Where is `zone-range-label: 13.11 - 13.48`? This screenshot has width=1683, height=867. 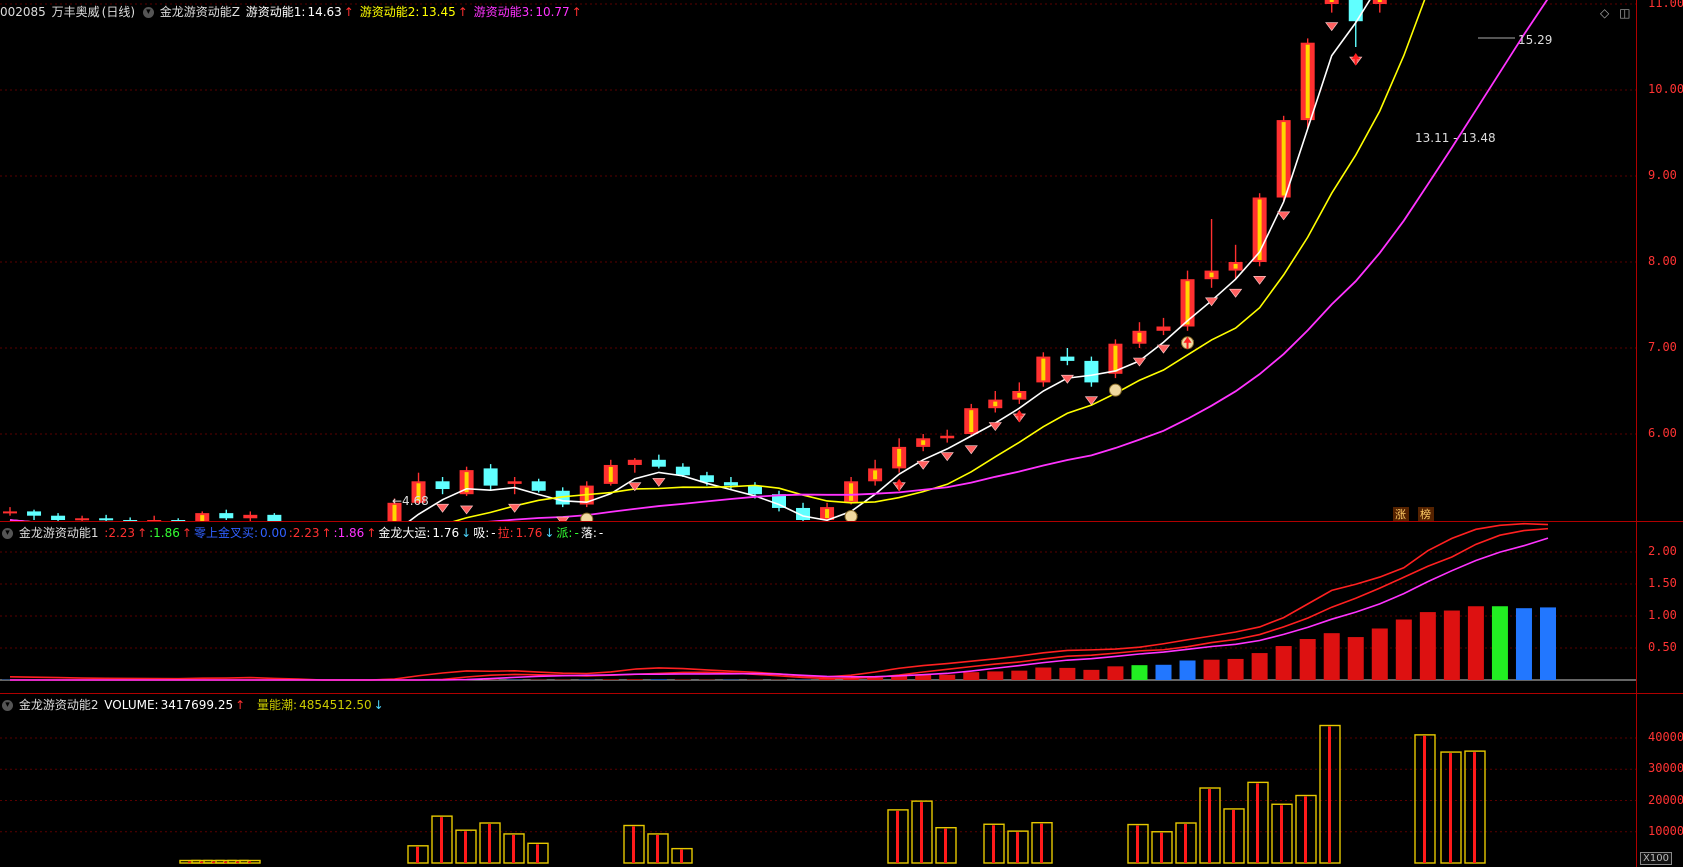
zone-range-label: 13.11 - 13.48 is located at coordinates (1455, 138).